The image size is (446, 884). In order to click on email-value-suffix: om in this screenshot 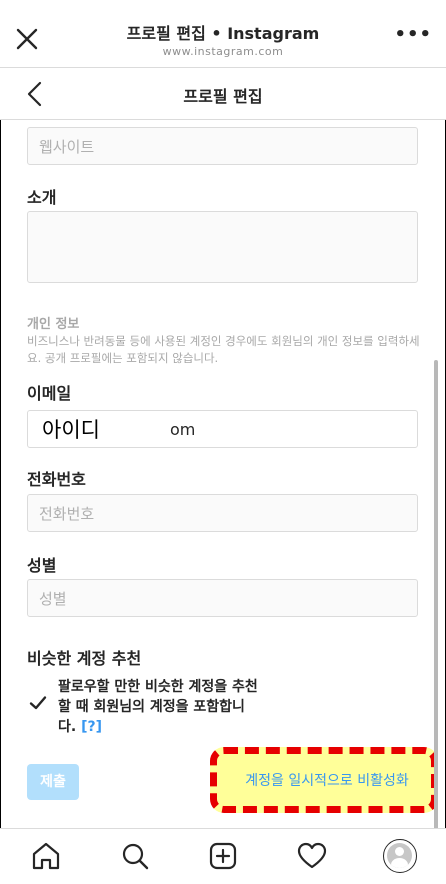, I will do `click(183, 429)`.